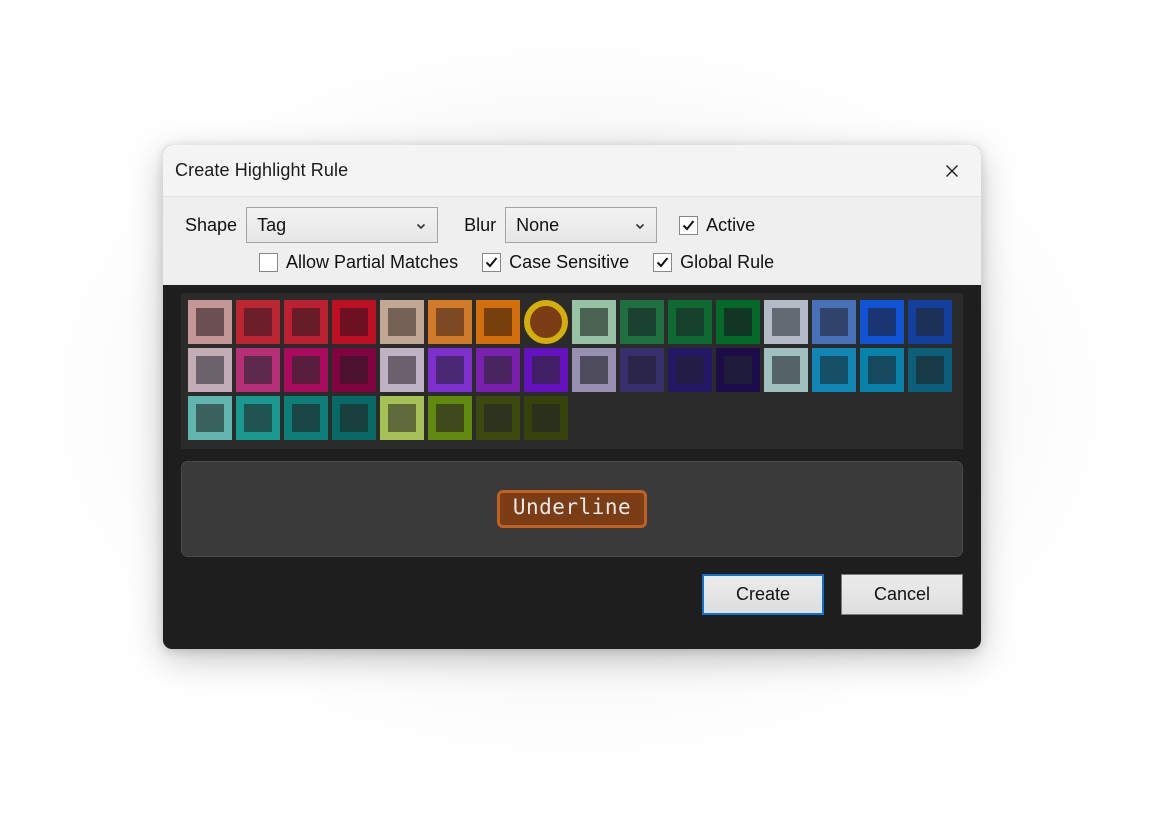 This screenshot has width=1157, height=816. Describe the element at coordinates (581, 225) in the screenshot. I see `blur-select: None` at that location.